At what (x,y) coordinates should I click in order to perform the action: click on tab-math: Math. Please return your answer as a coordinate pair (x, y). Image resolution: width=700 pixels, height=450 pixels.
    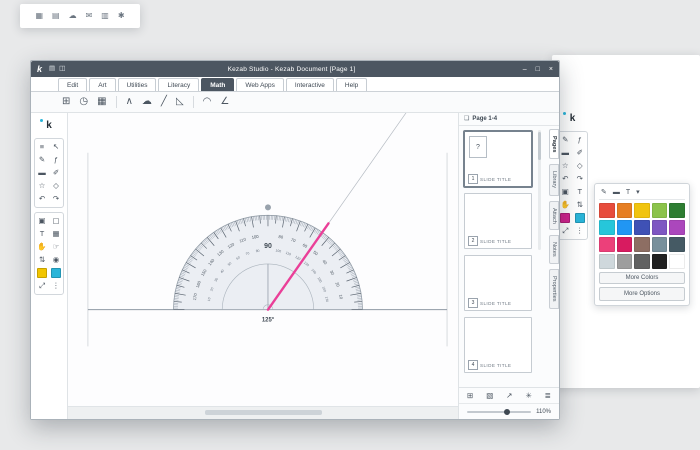
    Looking at the image, I should click on (218, 84).